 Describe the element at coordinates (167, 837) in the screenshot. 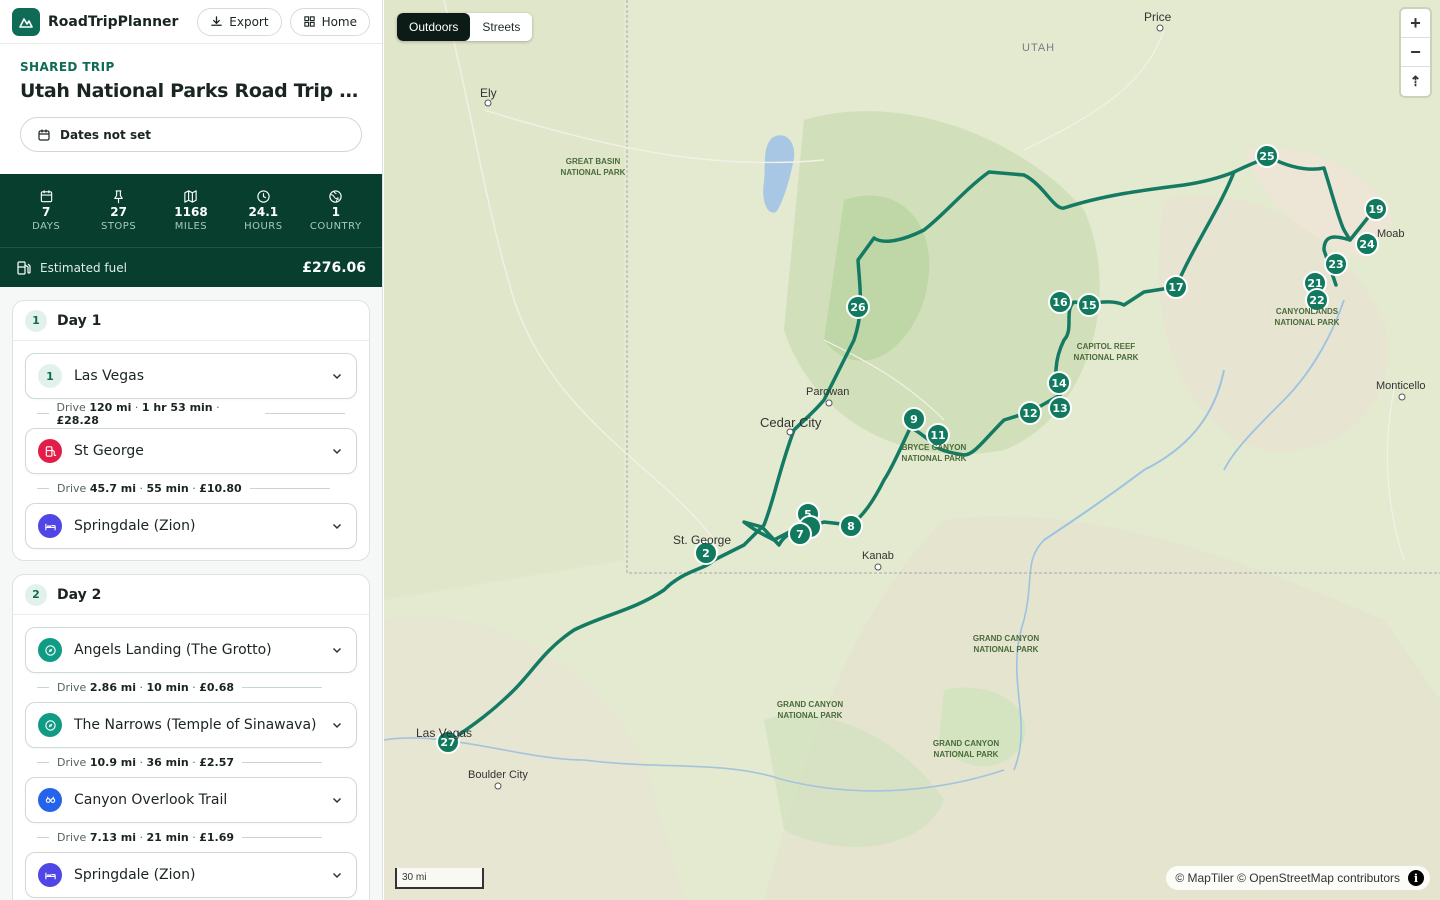

I see `drive-time: 21 min` at that location.